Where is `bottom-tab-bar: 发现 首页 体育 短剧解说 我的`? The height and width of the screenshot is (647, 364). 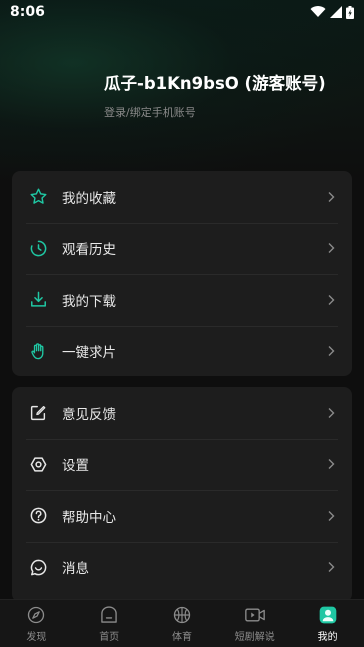
bottom-tab-bar: 发现 首页 体育 短剧解说 我的 is located at coordinates (182, 623).